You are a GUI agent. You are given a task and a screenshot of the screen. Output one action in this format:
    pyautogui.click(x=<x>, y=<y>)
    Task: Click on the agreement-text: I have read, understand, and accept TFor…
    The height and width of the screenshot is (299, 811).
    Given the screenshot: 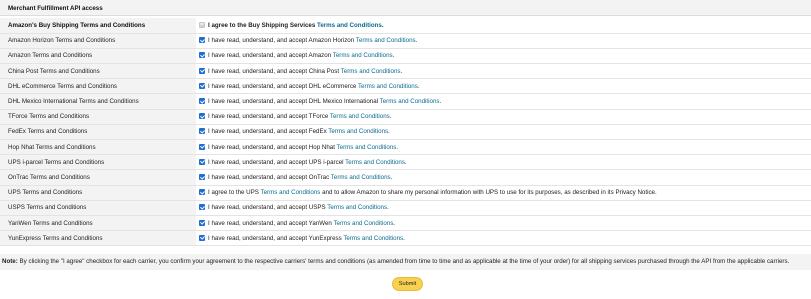 What is the action you would take?
    pyautogui.click(x=269, y=117)
    